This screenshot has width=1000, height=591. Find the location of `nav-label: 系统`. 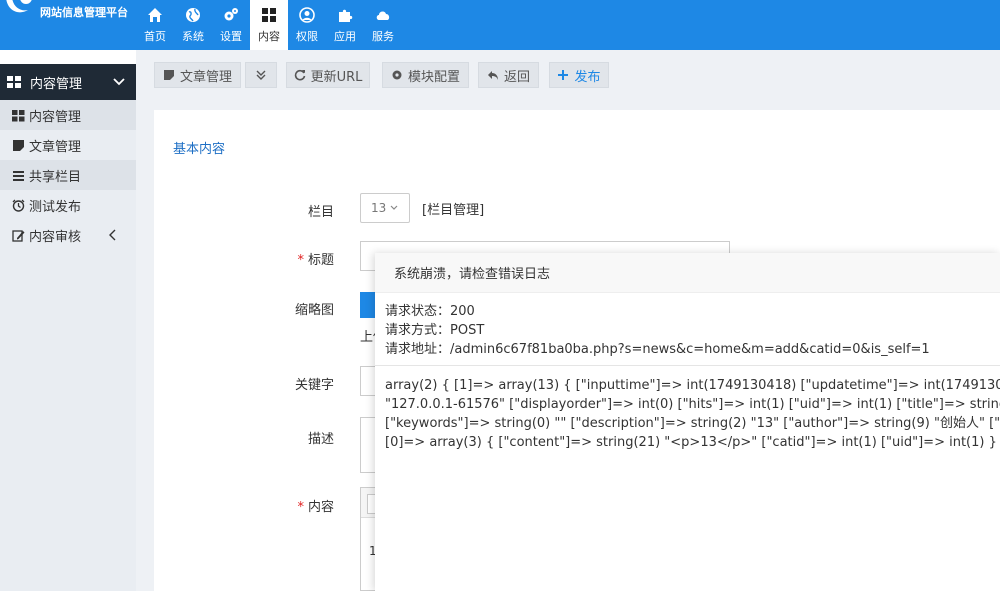

nav-label: 系统 is located at coordinates (193, 36).